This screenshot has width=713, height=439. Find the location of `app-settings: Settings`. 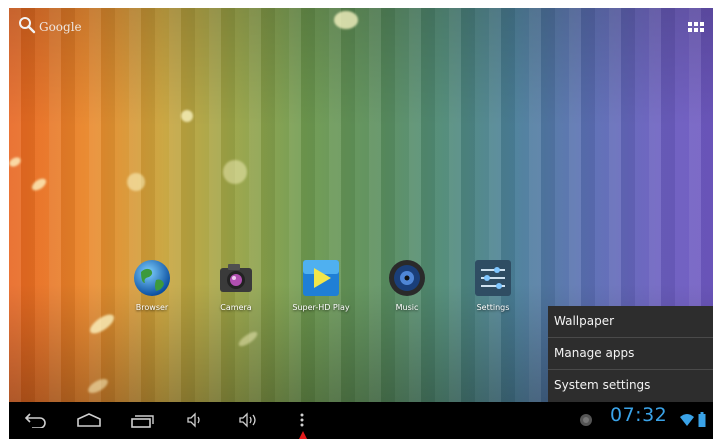

app-settings: Settings is located at coordinates (493, 285).